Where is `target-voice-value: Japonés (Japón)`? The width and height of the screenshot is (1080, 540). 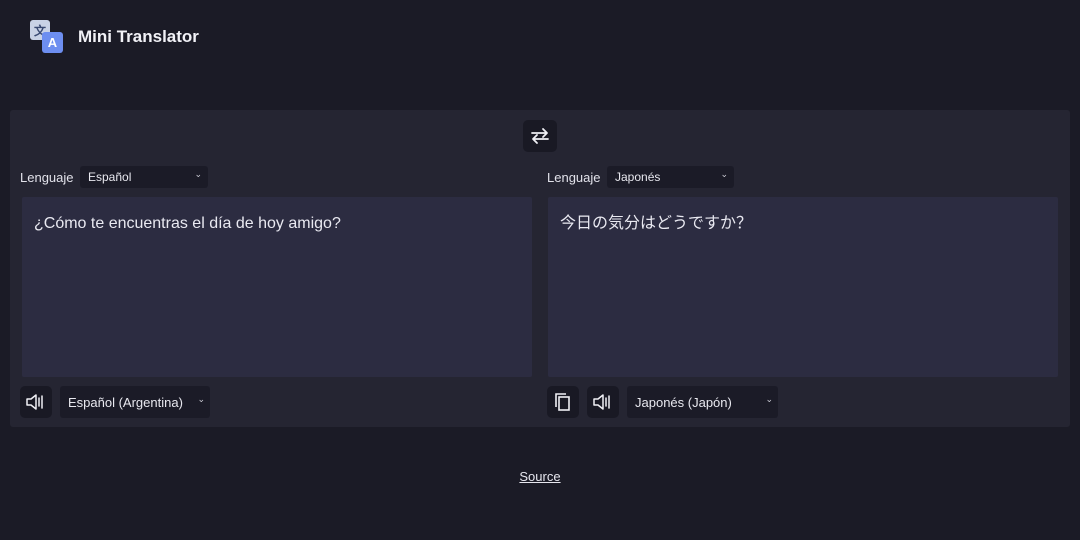
target-voice-value: Japonés (Japón) is located at coordinates (683, 402).